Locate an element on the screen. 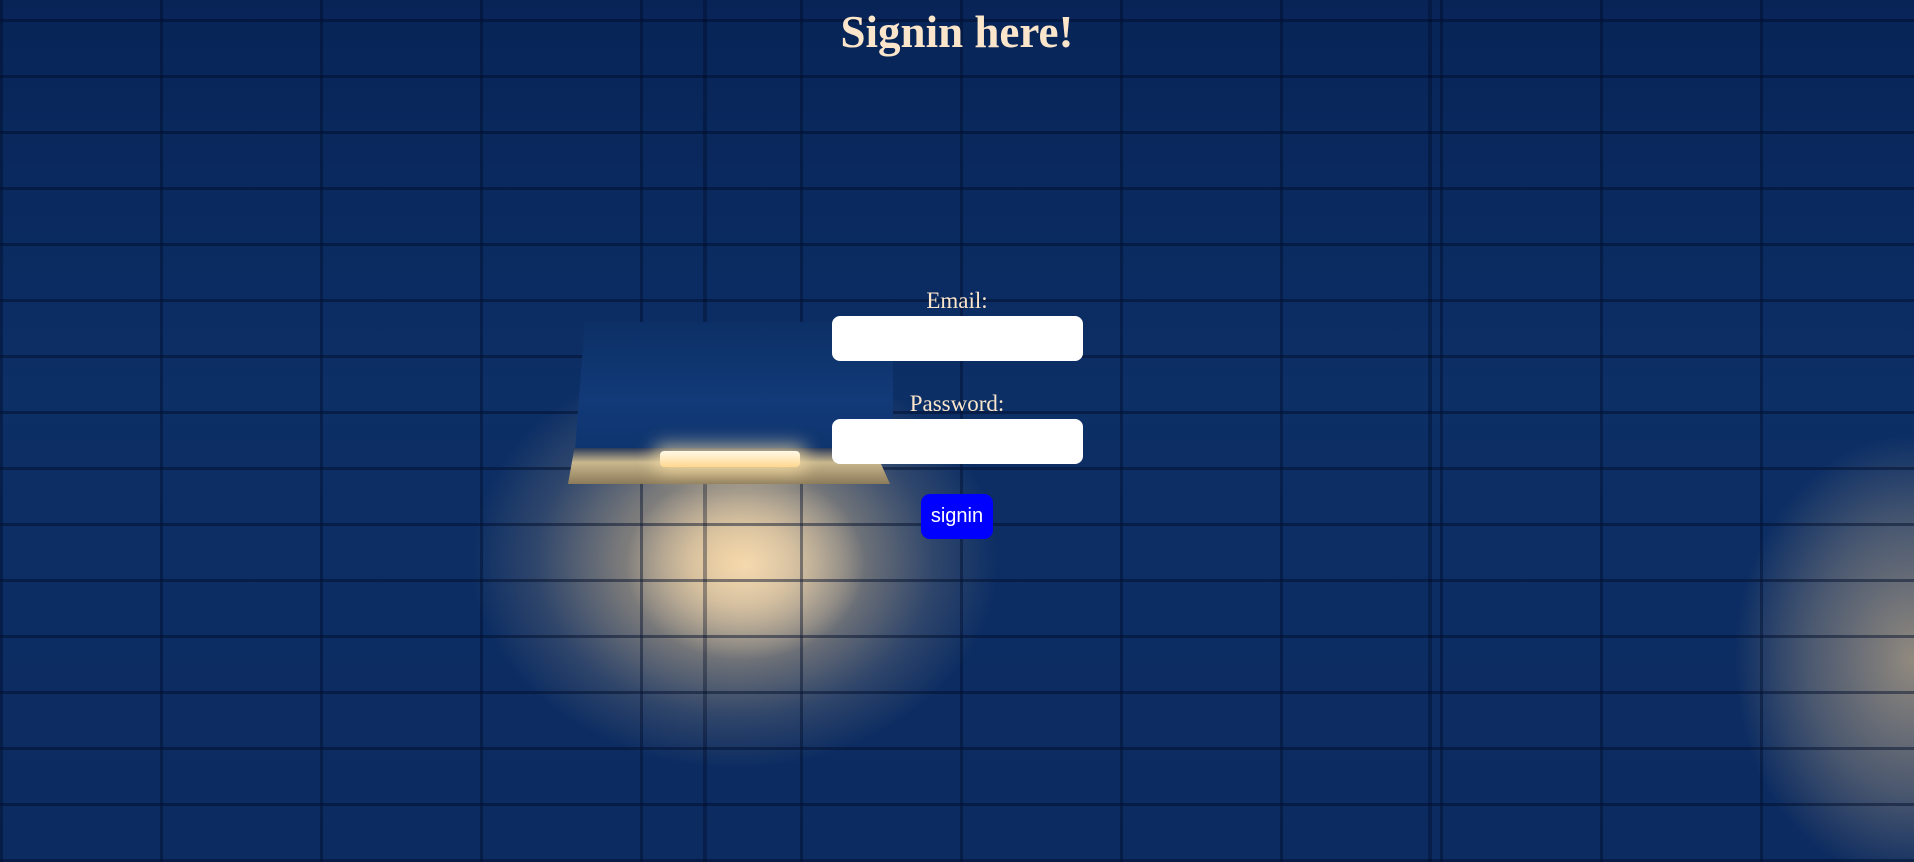 The width and height of the screenshot is (1914, 862). email-label: Email: is located at coordinates (957, 300).